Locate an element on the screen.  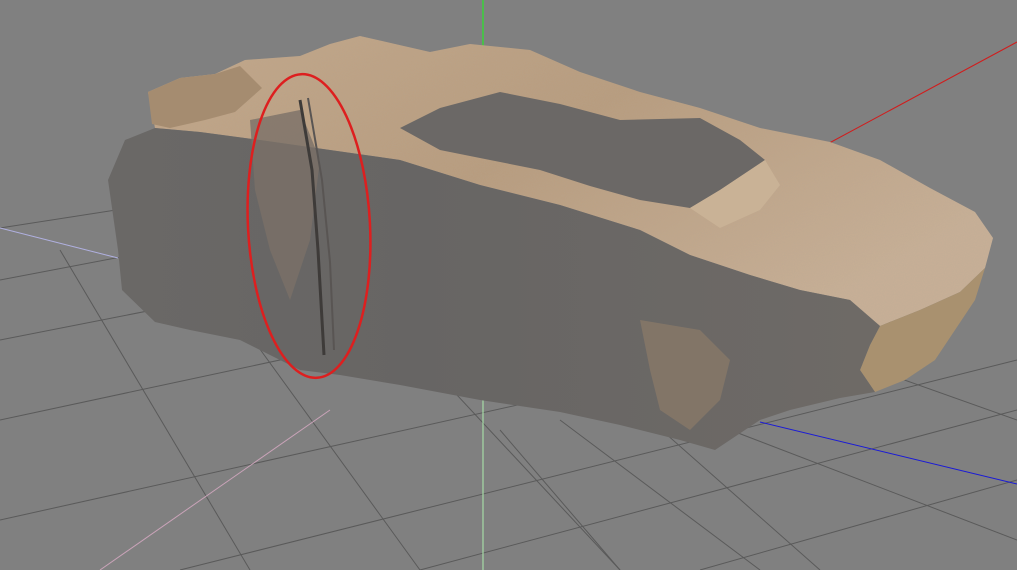
x-axis-line is located at coordinates (918, 95).